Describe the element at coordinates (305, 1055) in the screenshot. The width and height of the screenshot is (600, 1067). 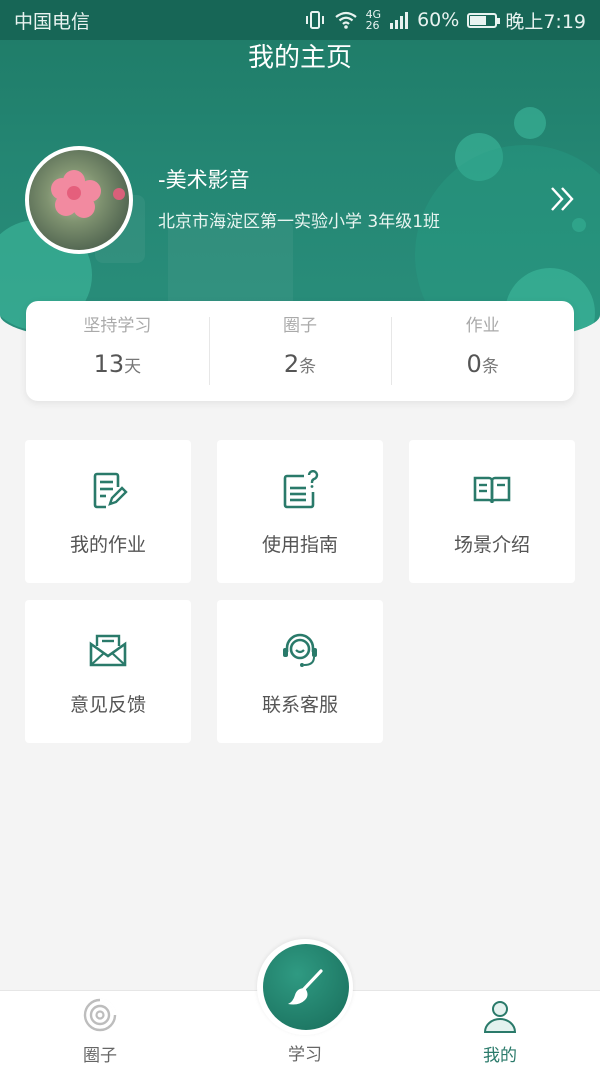
I see `nav-label: 学习` at that location.